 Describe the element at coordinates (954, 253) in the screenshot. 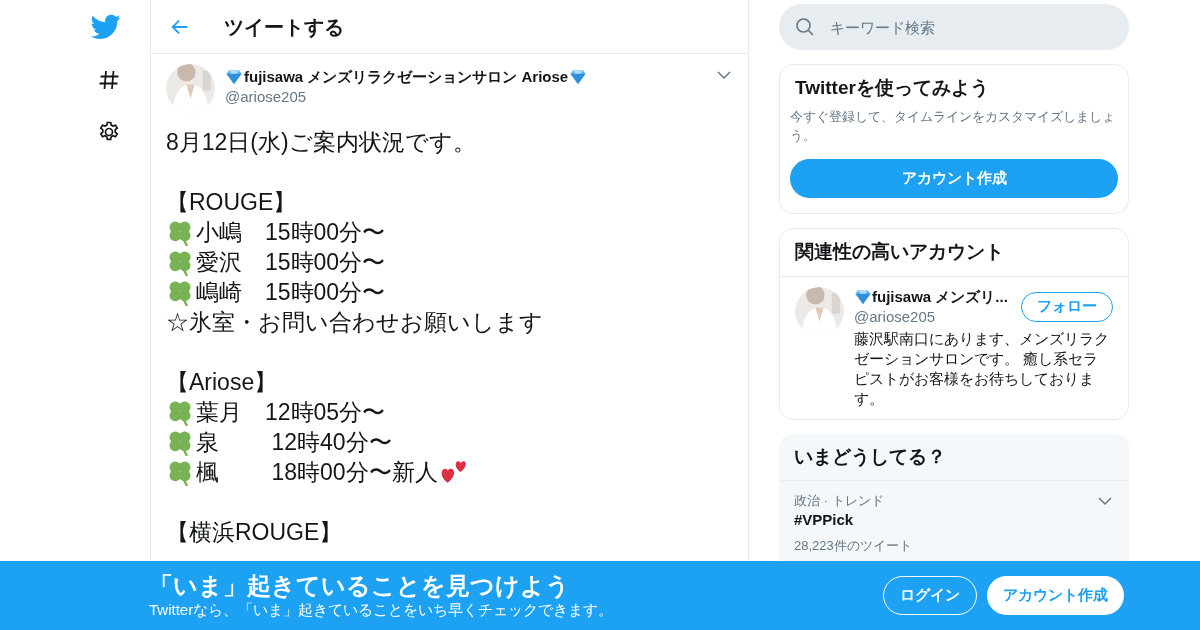

I see `section-title: 関連性の高いアカウント` at that location.